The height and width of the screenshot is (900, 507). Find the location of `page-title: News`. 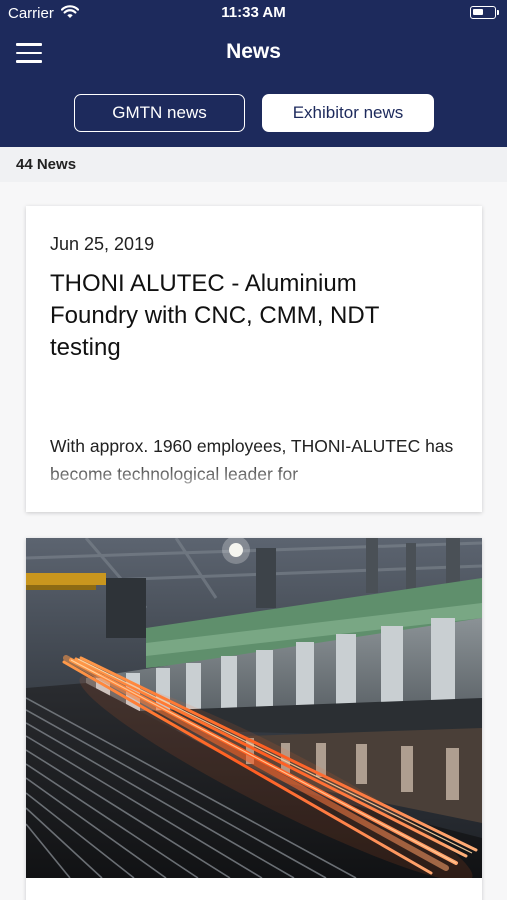

page-title: News is located at coordinates (253, 51).